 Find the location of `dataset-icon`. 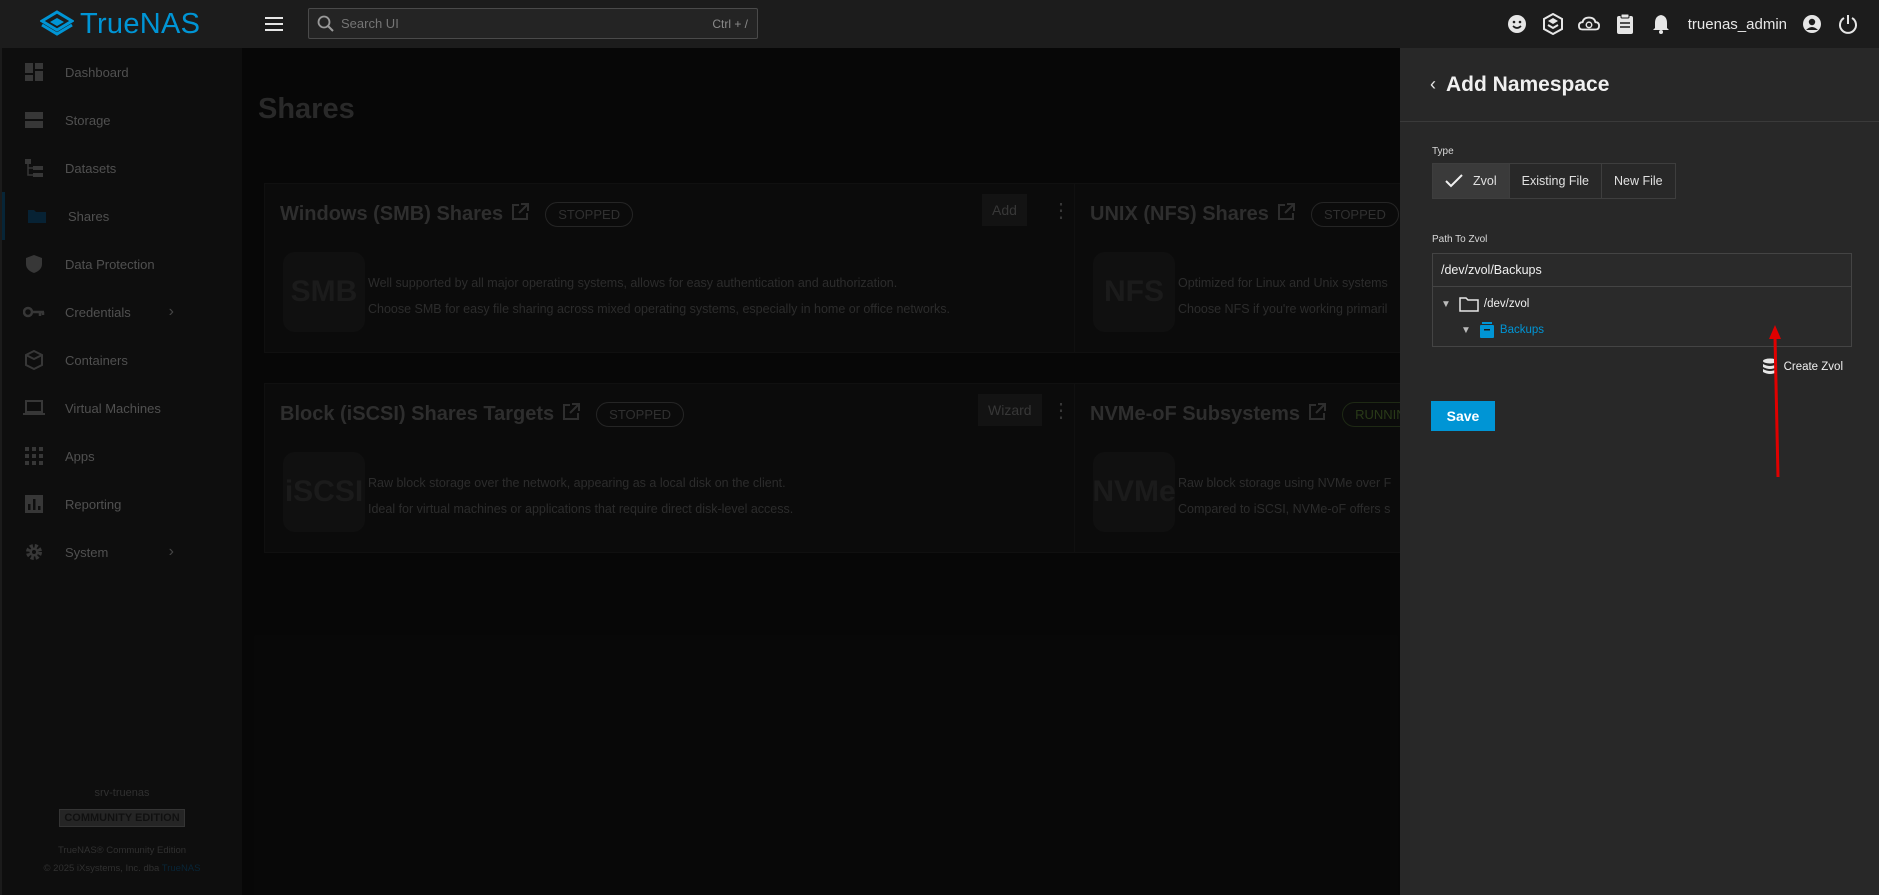

dataset-icon is located at coordinates (1486, 330).